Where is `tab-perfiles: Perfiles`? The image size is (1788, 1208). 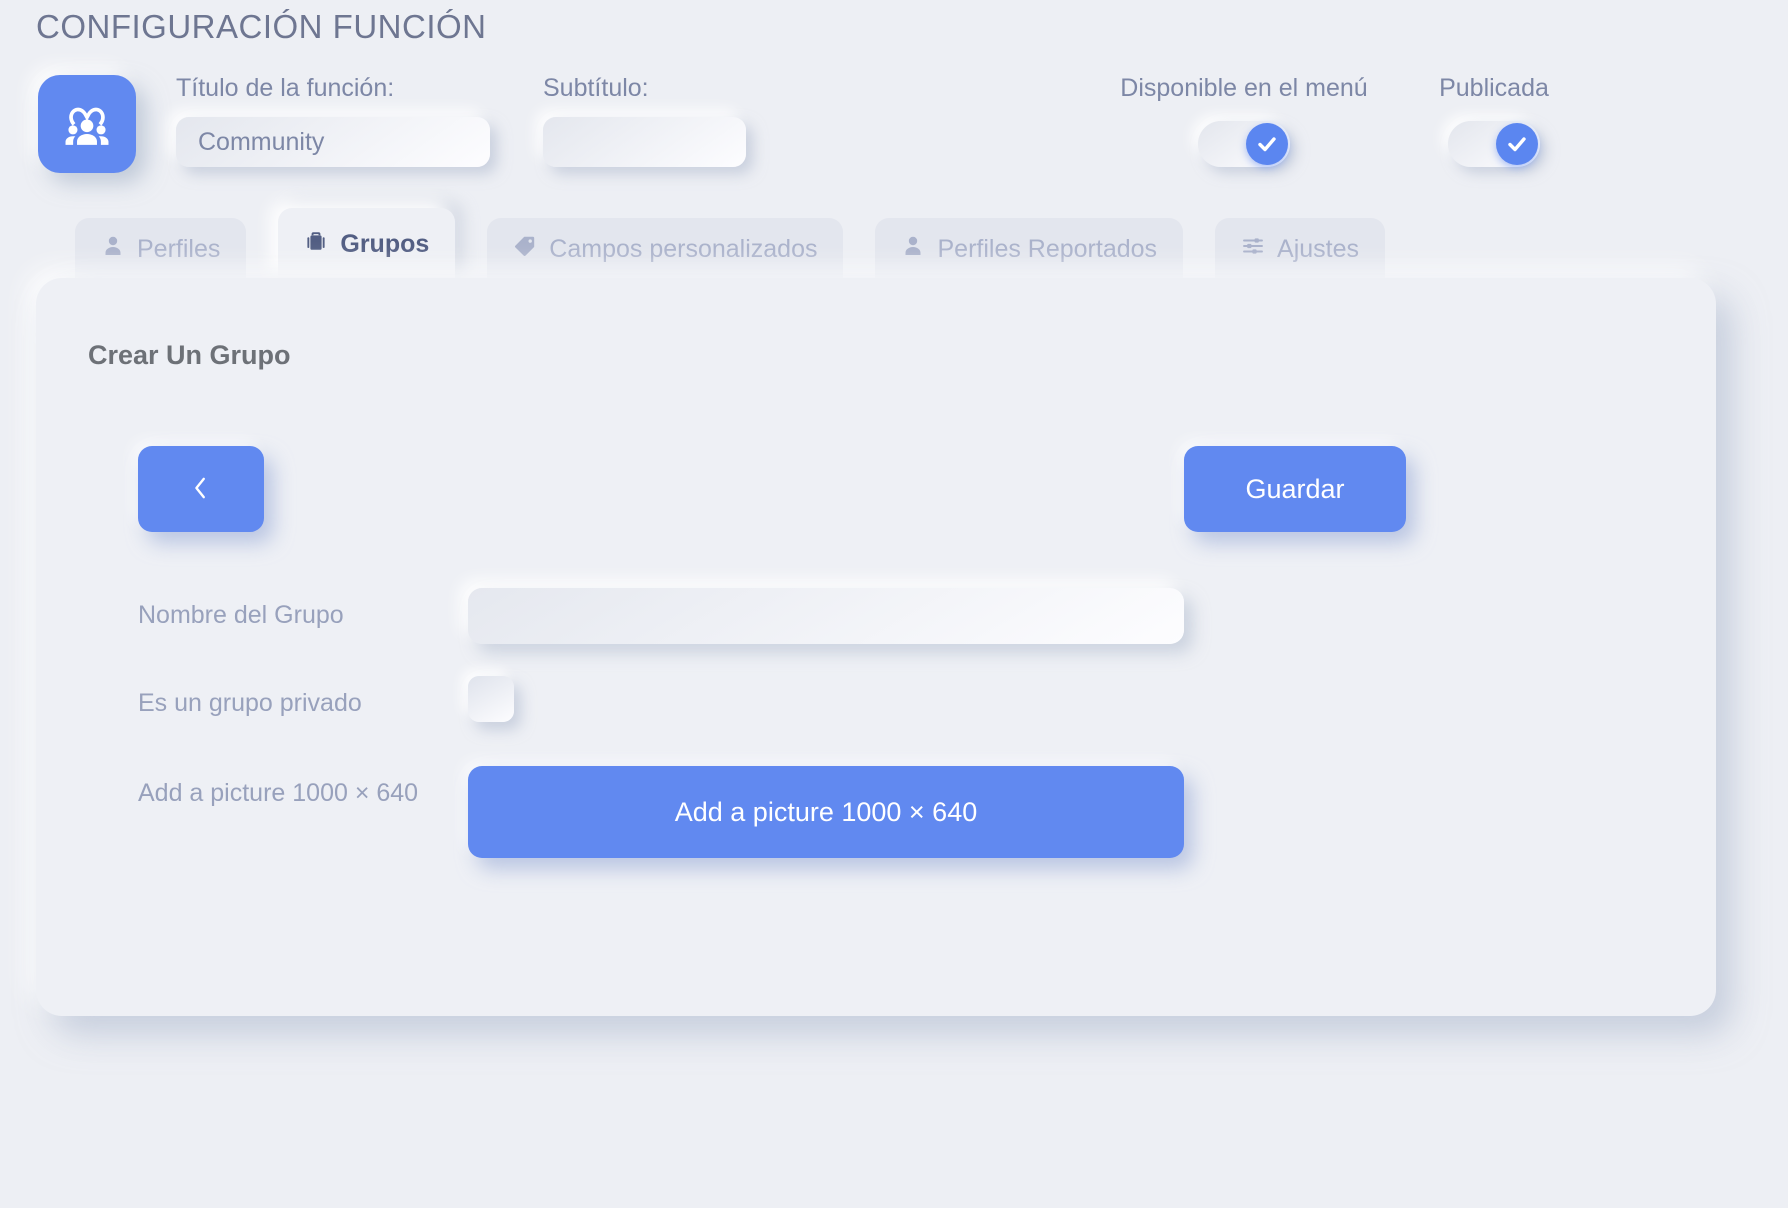
tab-perfiles: Perfiles is located at coordinates (161, 249).